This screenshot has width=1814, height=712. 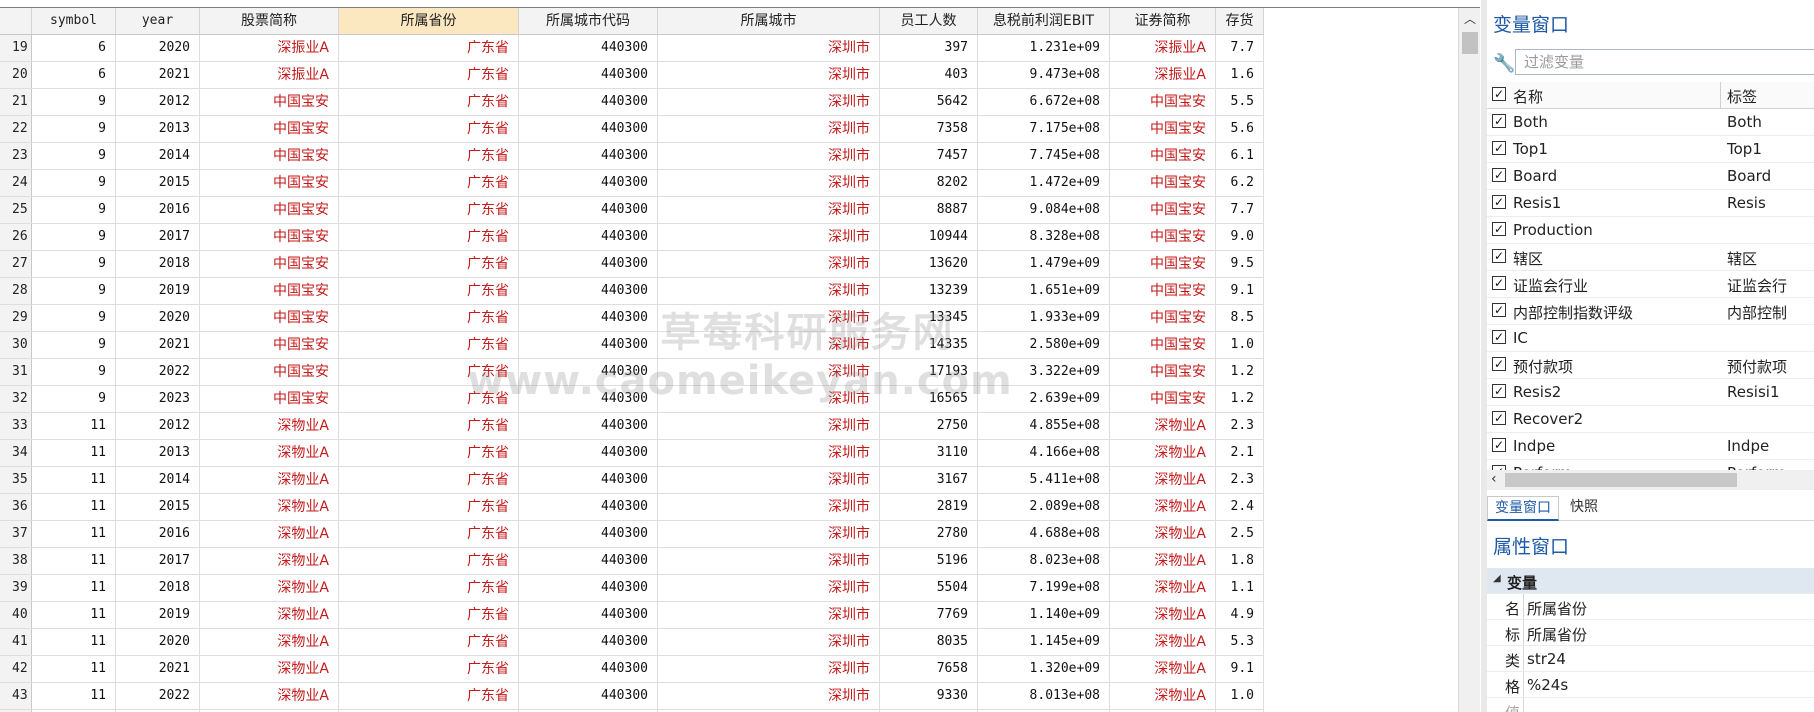 What do you see at coordinates (1240, 561) in the screenshot?
I see `cell-inv: 1.8` at bounding box center [1240, 561].